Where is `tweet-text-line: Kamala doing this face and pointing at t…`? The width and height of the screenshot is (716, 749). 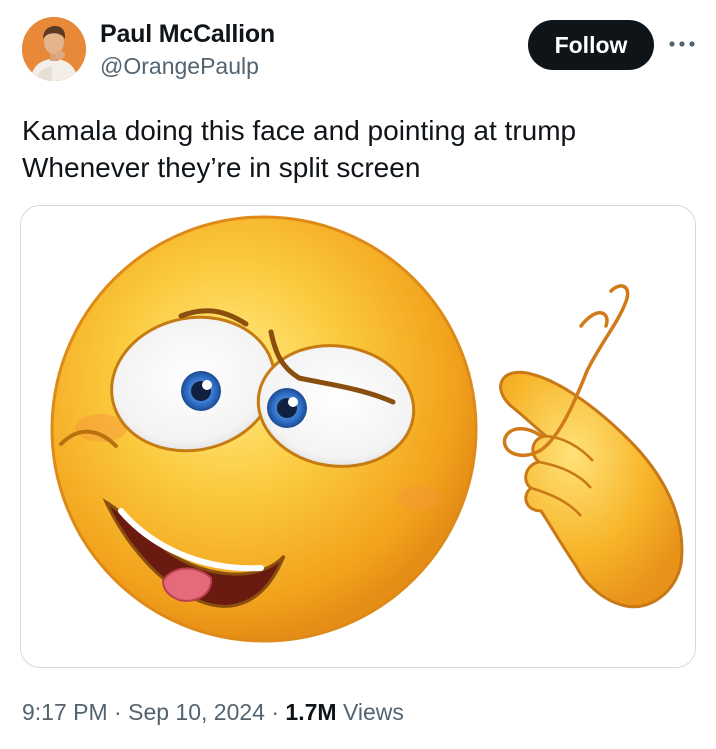
tweet-text-line: Kamala doing this face and pointing at t… is located at coordinates (299, 130).